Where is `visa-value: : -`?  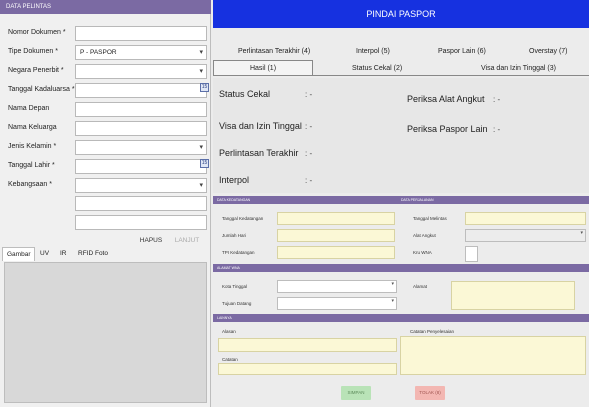
visa-value: : - is located at coordinates (309, 126).